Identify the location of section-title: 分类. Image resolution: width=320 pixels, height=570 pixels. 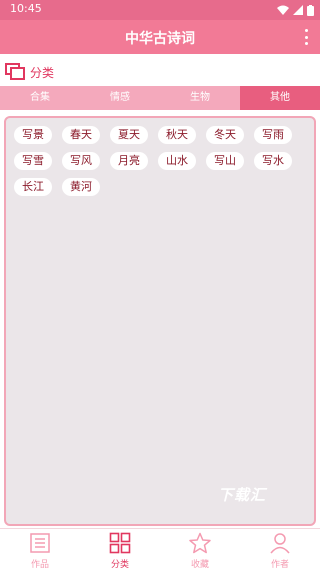
(42, 73).